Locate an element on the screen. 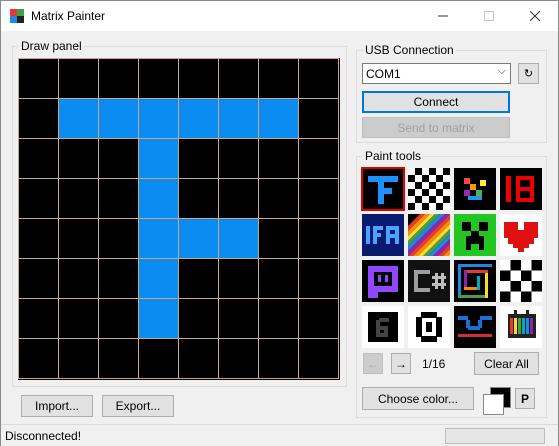  secondary-color-swatch is located at coordinates (493, 404).